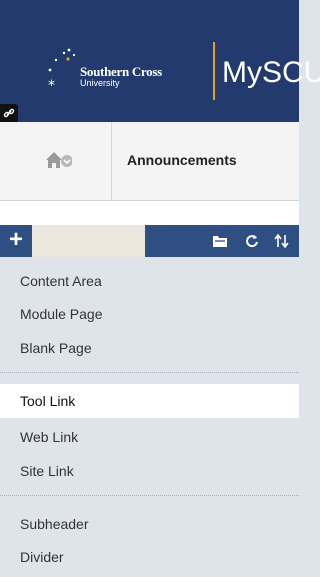  I want to click on menu-item-subheader: Subheader, so click(149, 524).